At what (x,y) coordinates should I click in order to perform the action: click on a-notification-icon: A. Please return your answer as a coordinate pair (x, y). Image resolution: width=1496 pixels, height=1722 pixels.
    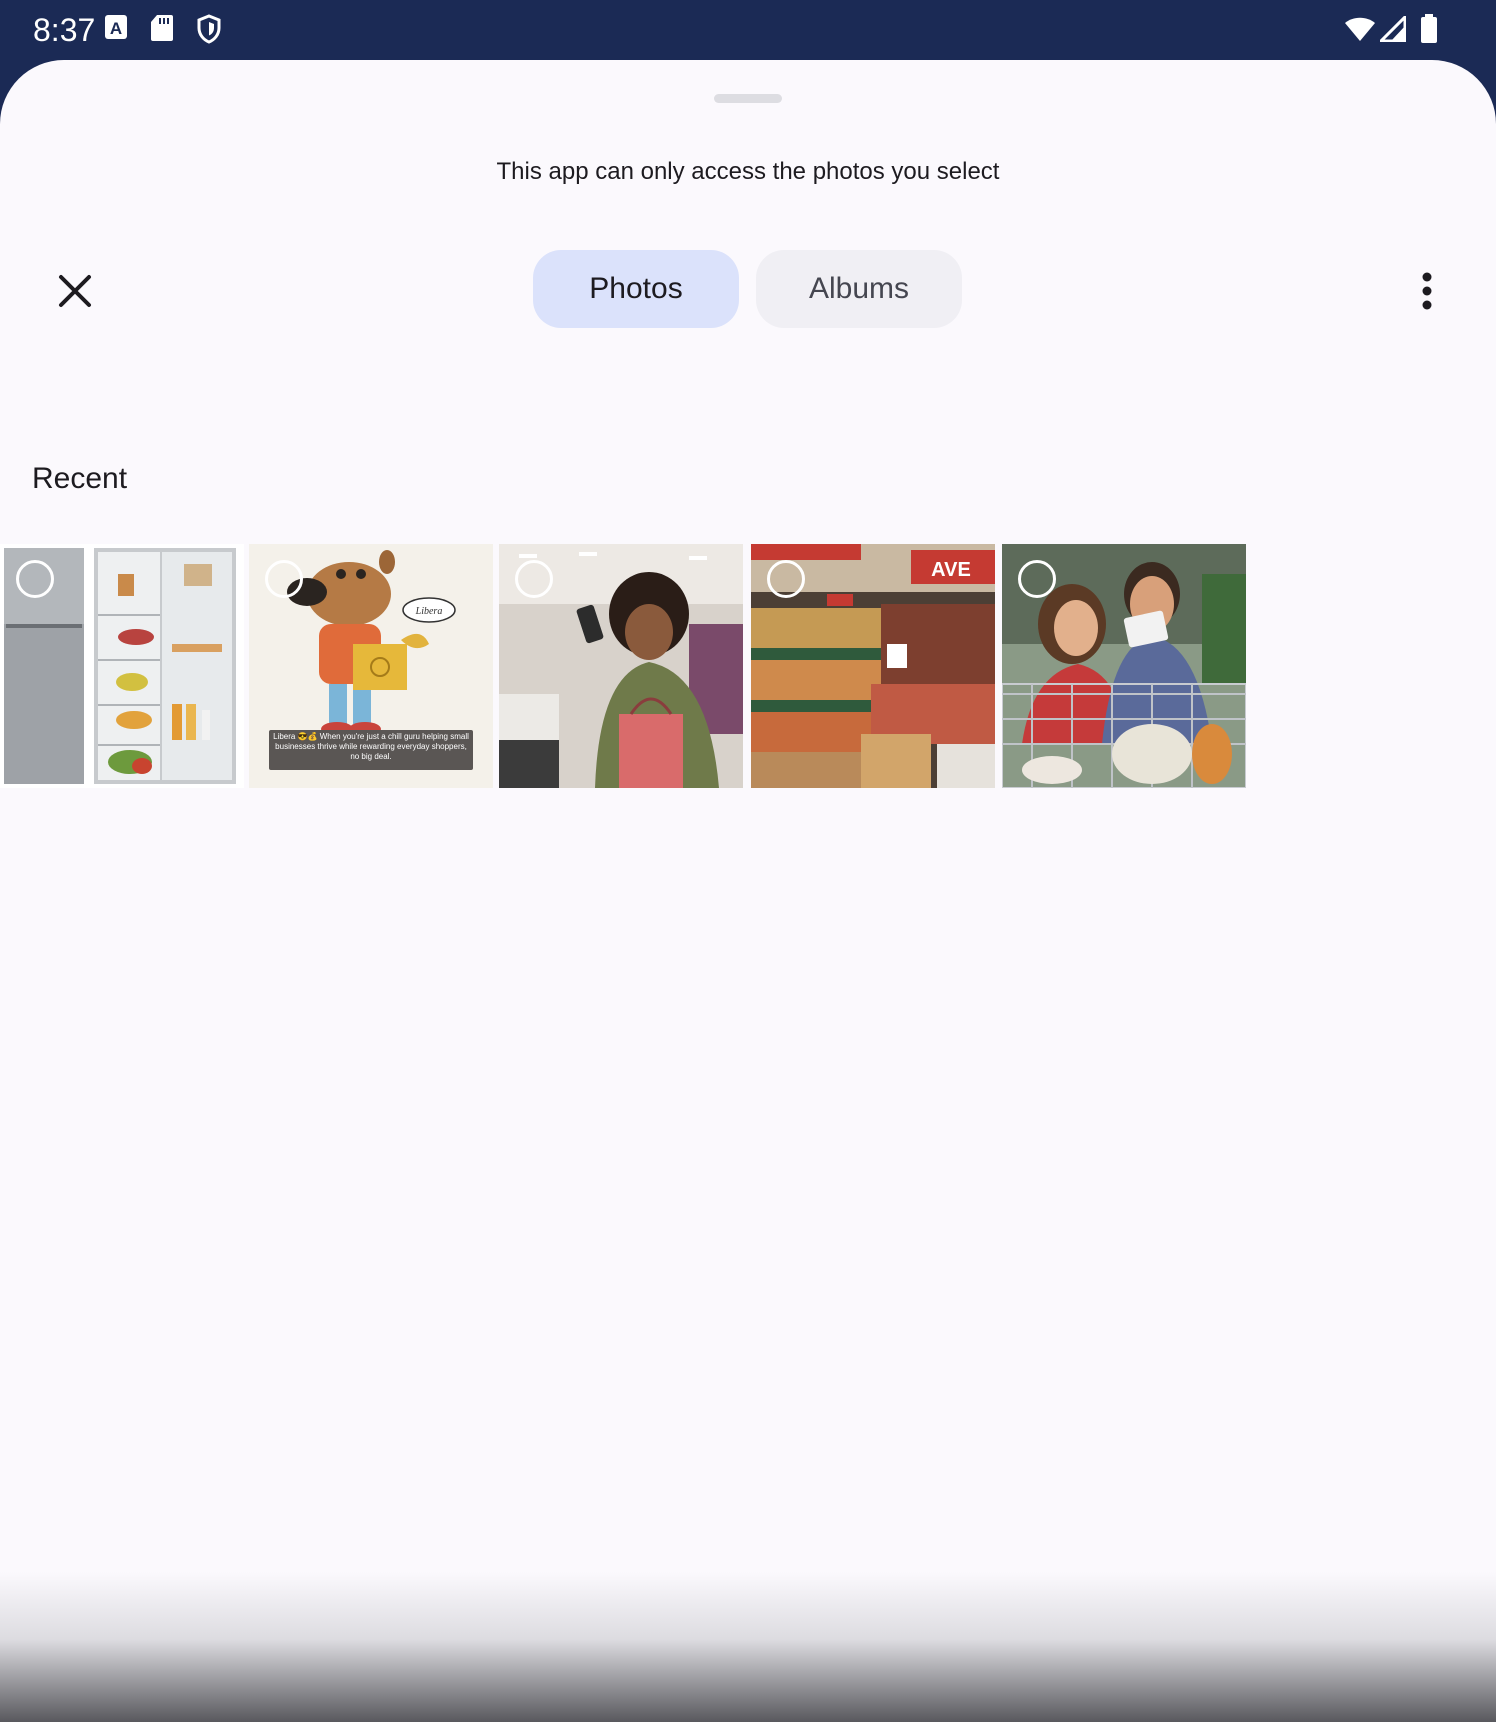
    Looking at the image, I should click on (116, 27).